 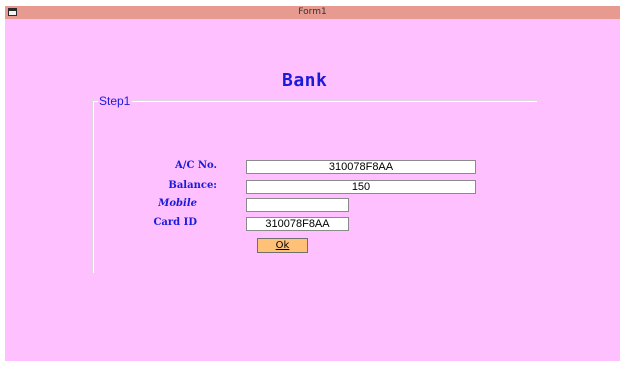 What do you see at coordinates (115, 101) in the screenshot?
I see `groupbox-label: Step1` at bounding box center [115, 101].